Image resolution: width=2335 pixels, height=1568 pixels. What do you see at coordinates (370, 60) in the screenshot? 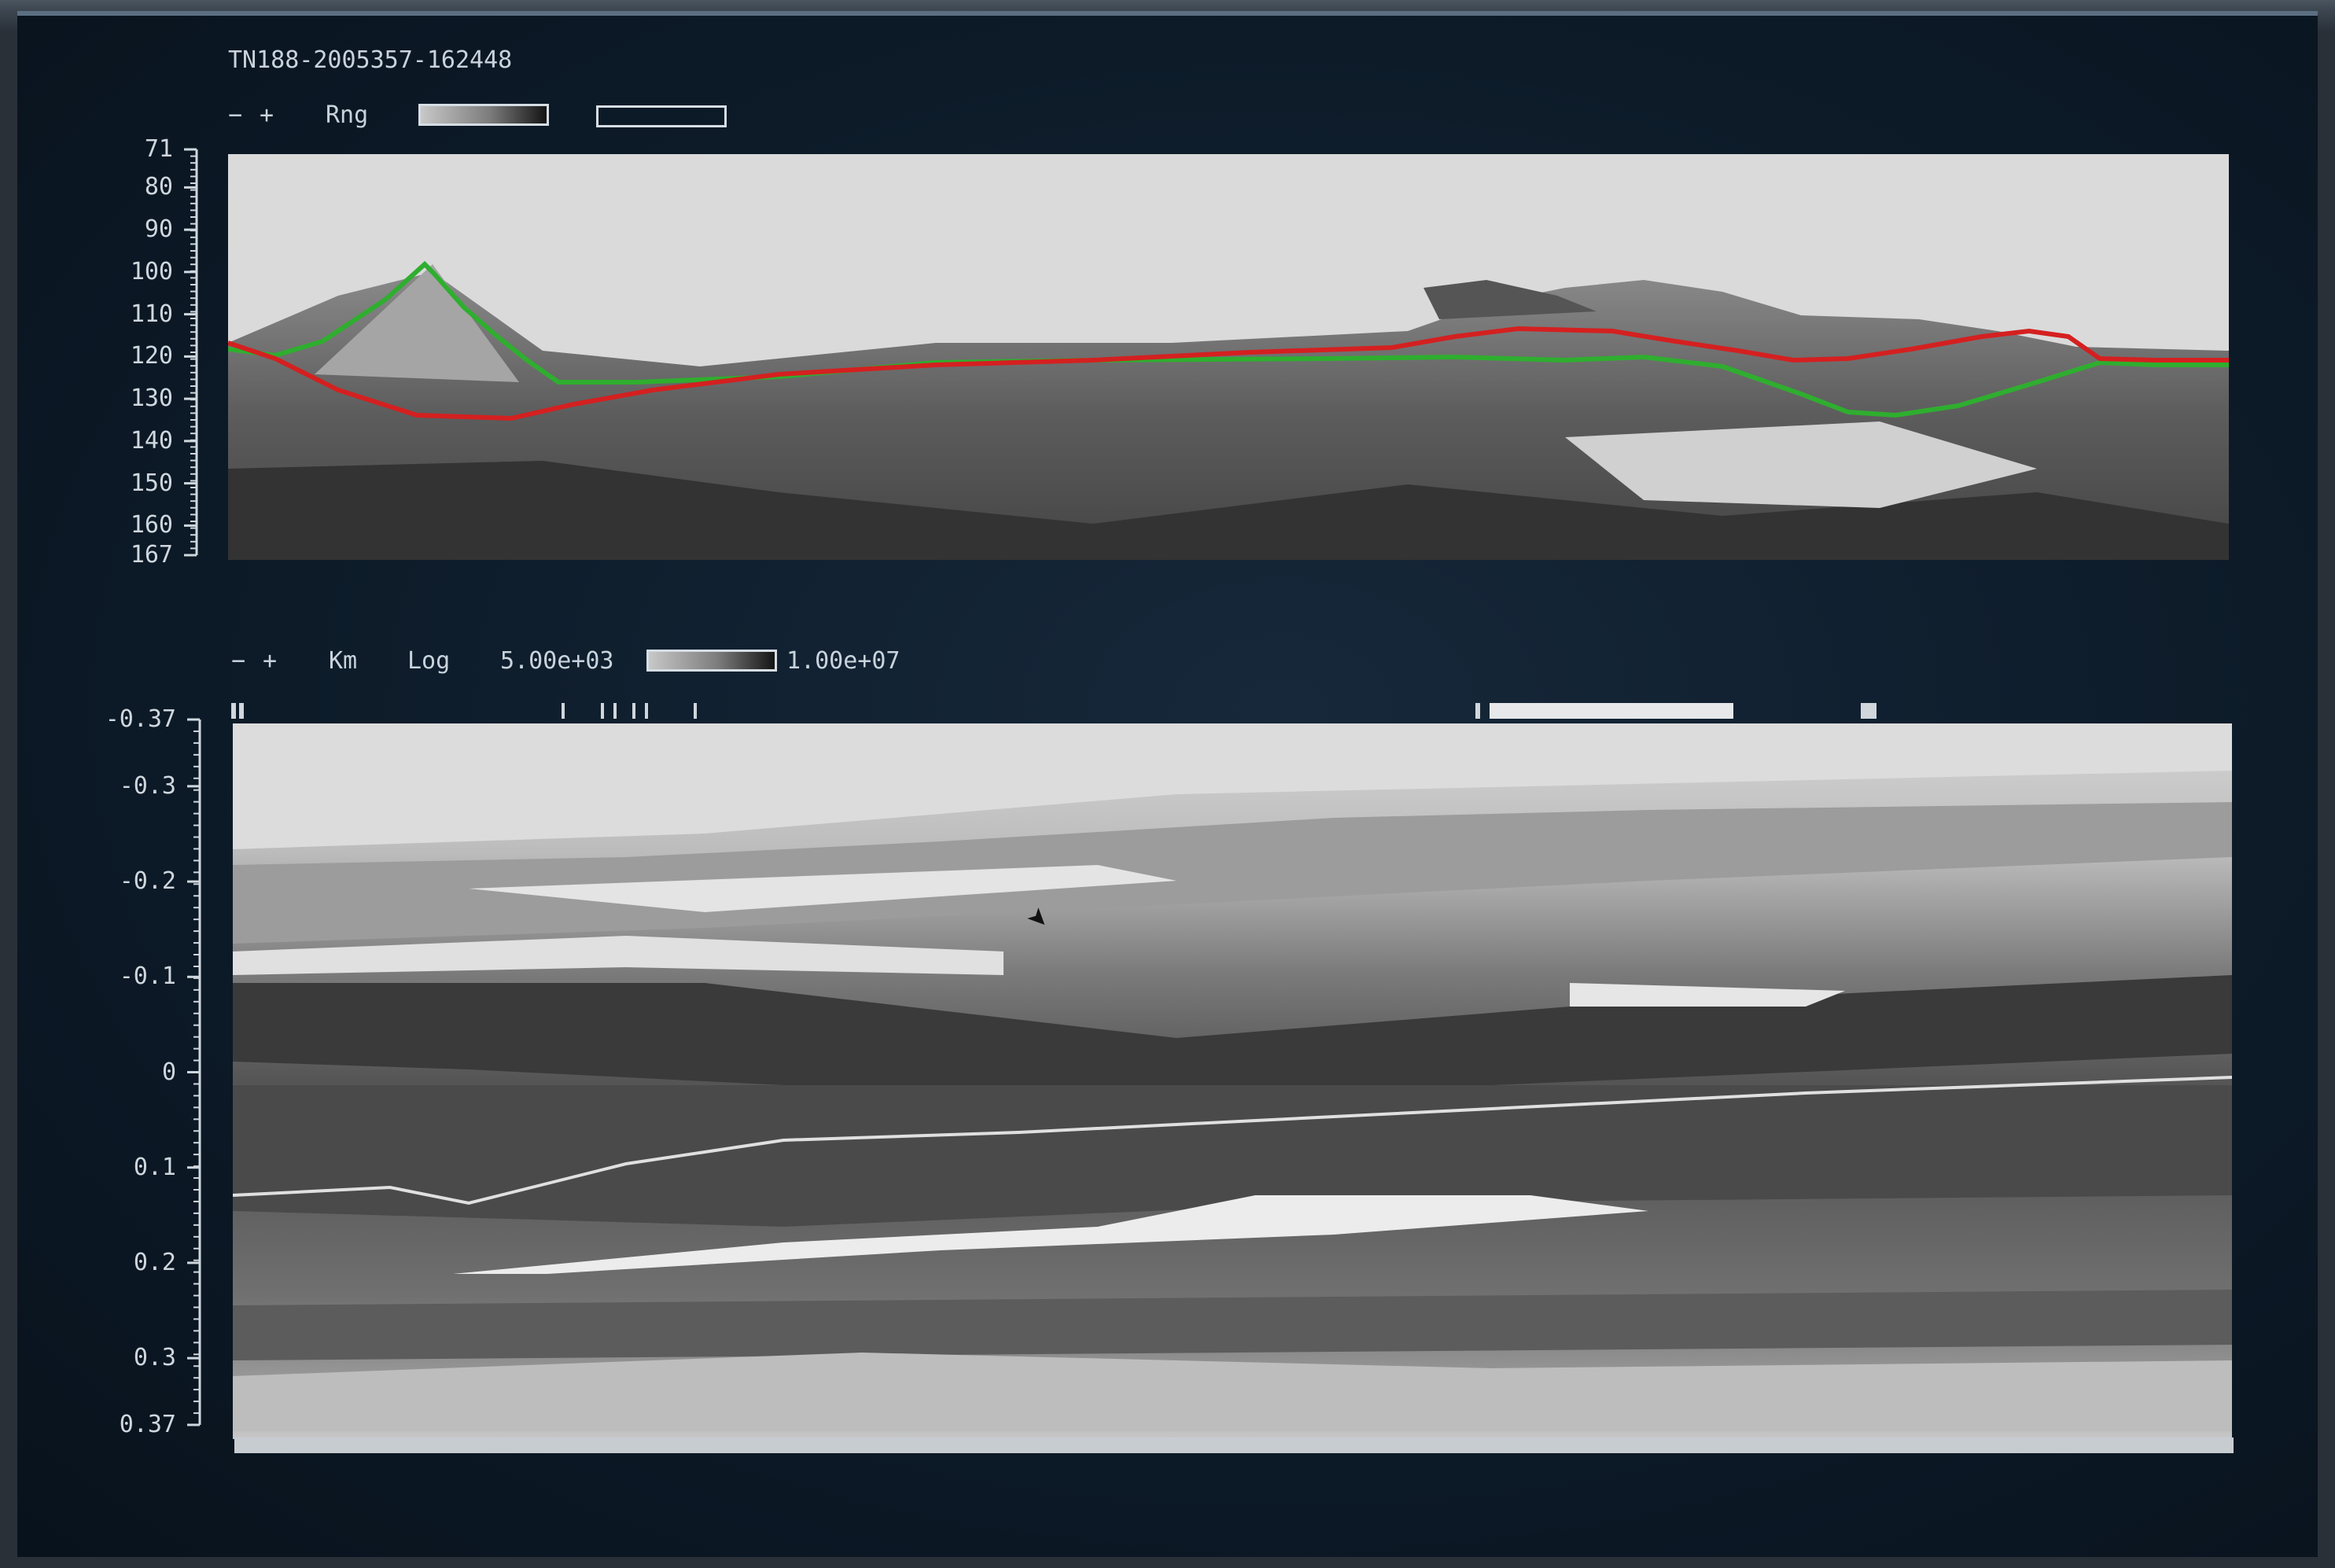
I see `file-title: TN188-2005357-162448` at bounding box center [370, 60].